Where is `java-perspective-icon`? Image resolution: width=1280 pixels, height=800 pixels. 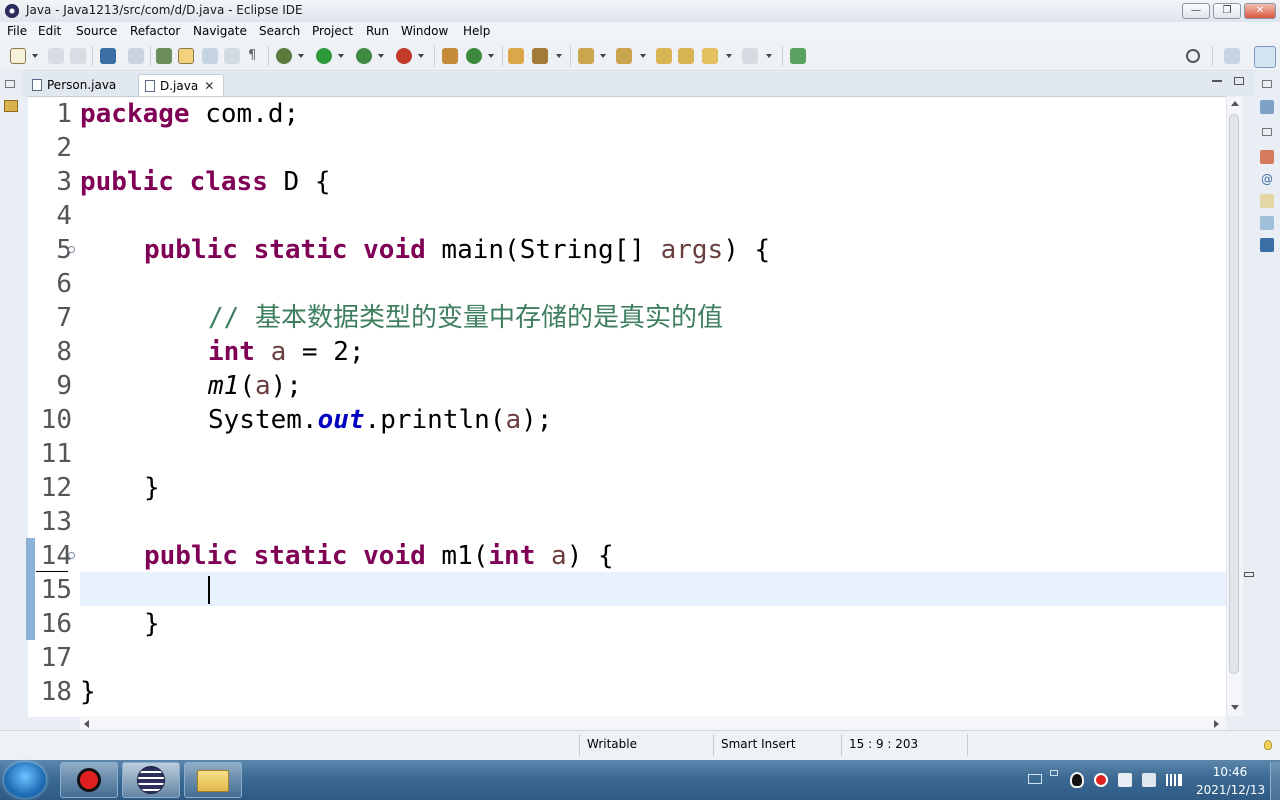 java-perspective-icon is located at coordinates (1265, 57).